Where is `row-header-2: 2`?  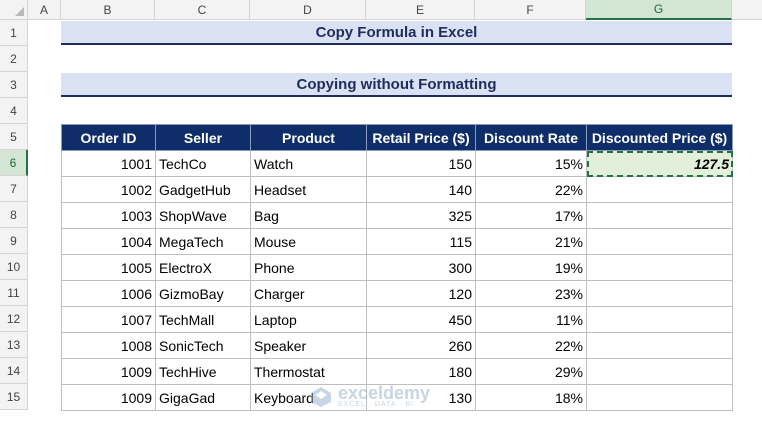
row-header-2: 2 is located at coordinates (14, 59).